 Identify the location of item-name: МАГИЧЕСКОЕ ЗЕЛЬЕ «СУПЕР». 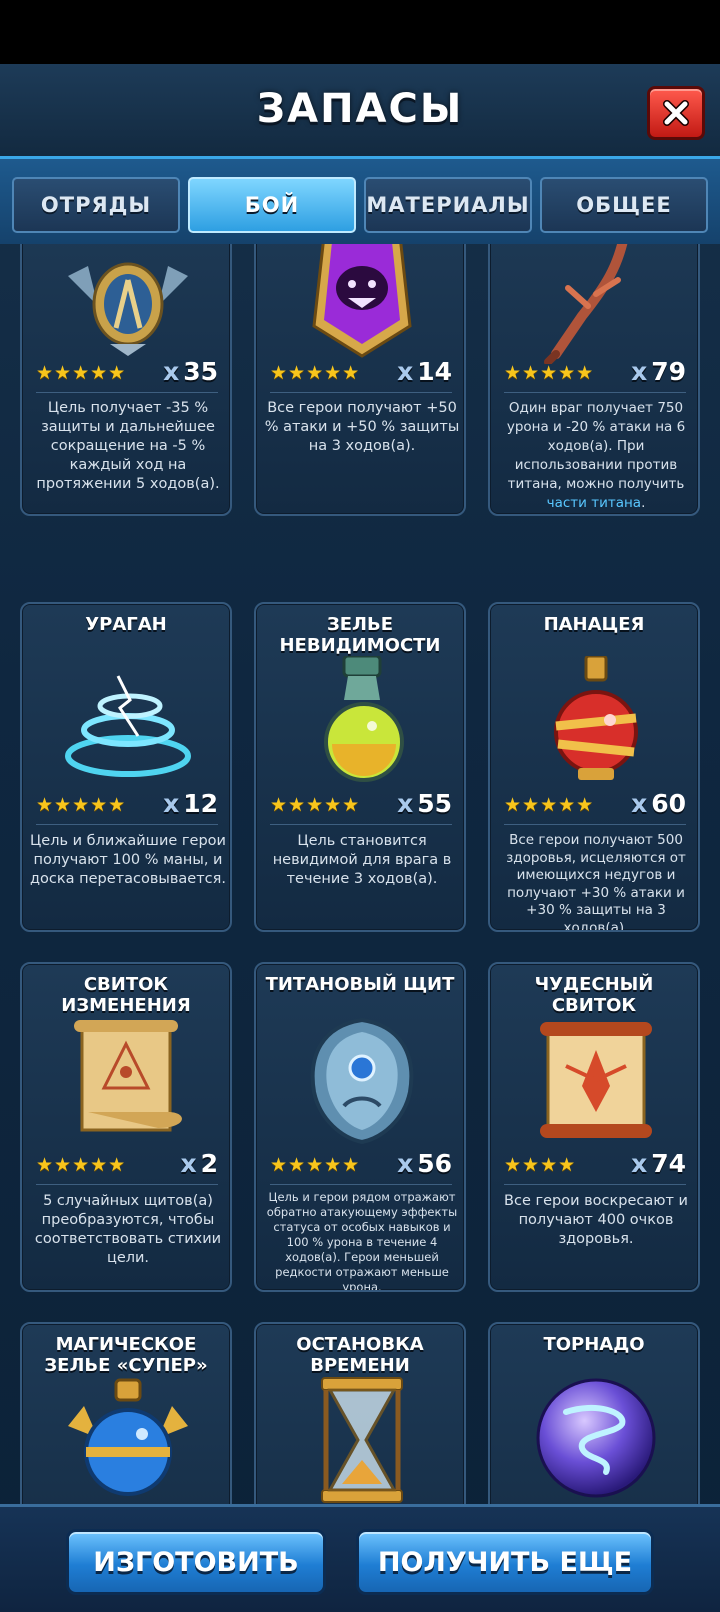
(126, 1355).